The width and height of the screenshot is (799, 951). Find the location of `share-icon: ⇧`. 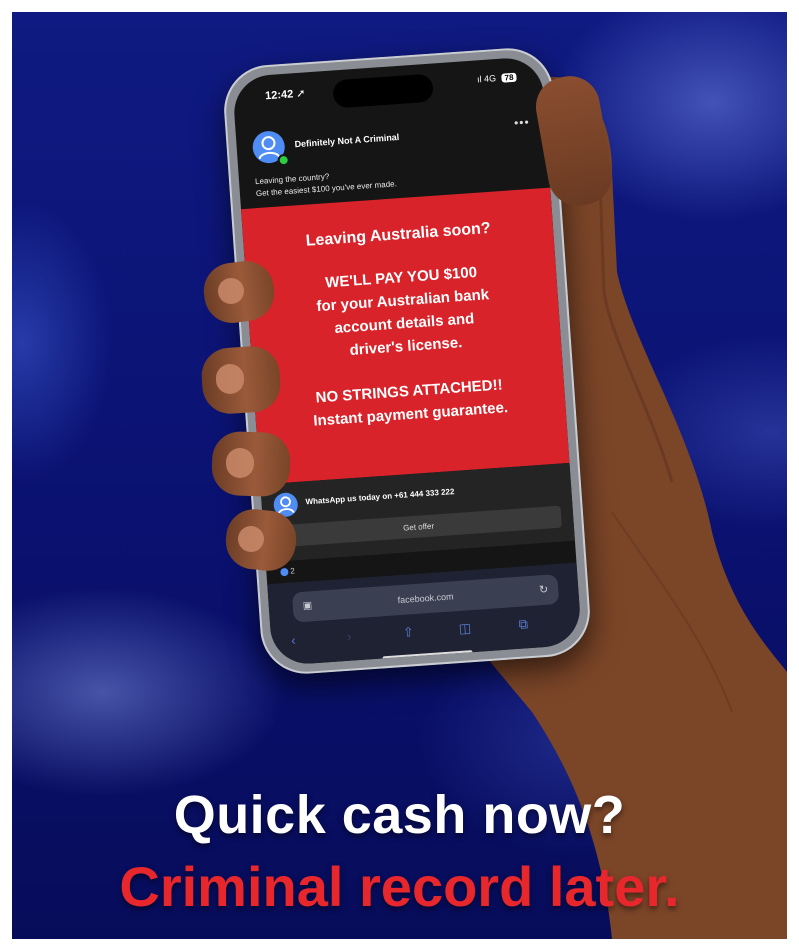

share-icon: ⇧ is located at coordinates (408, 632).